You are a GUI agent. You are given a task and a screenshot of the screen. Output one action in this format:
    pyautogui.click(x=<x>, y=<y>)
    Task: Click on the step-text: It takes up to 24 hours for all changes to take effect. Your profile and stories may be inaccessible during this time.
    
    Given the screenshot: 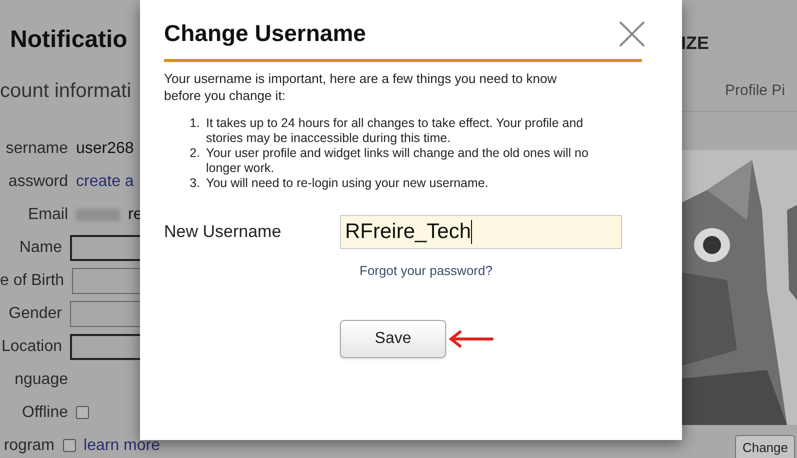 What is the action you would take?
    pyautogui.click(x=395, y=131)
    